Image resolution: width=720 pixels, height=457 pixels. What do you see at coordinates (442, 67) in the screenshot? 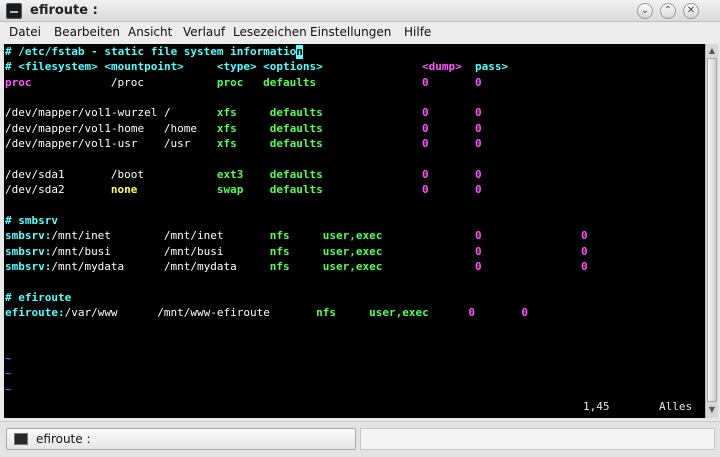
I see `terminal-text: <dump>` at bounding box center [442, 67].